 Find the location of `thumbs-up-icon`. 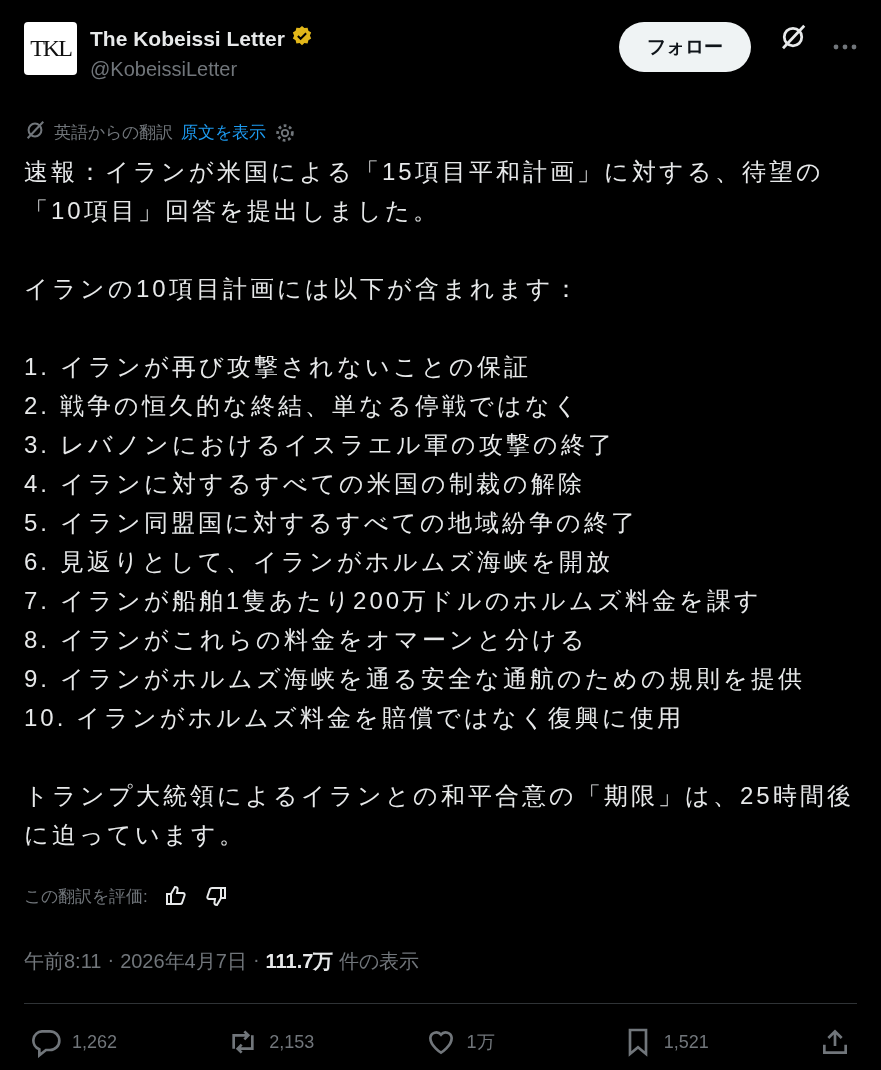

thumbs-up-icon is located at coordinates (175, 896).